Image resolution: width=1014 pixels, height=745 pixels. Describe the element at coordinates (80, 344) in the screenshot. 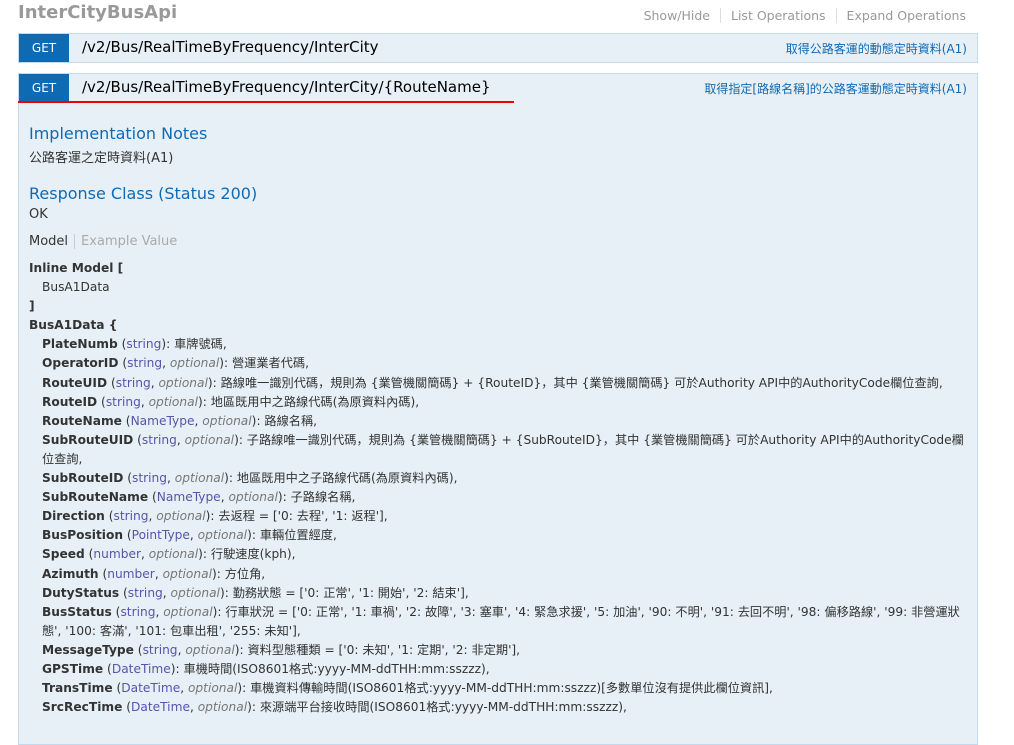

I see `property-name: PlateNumb` at that location.